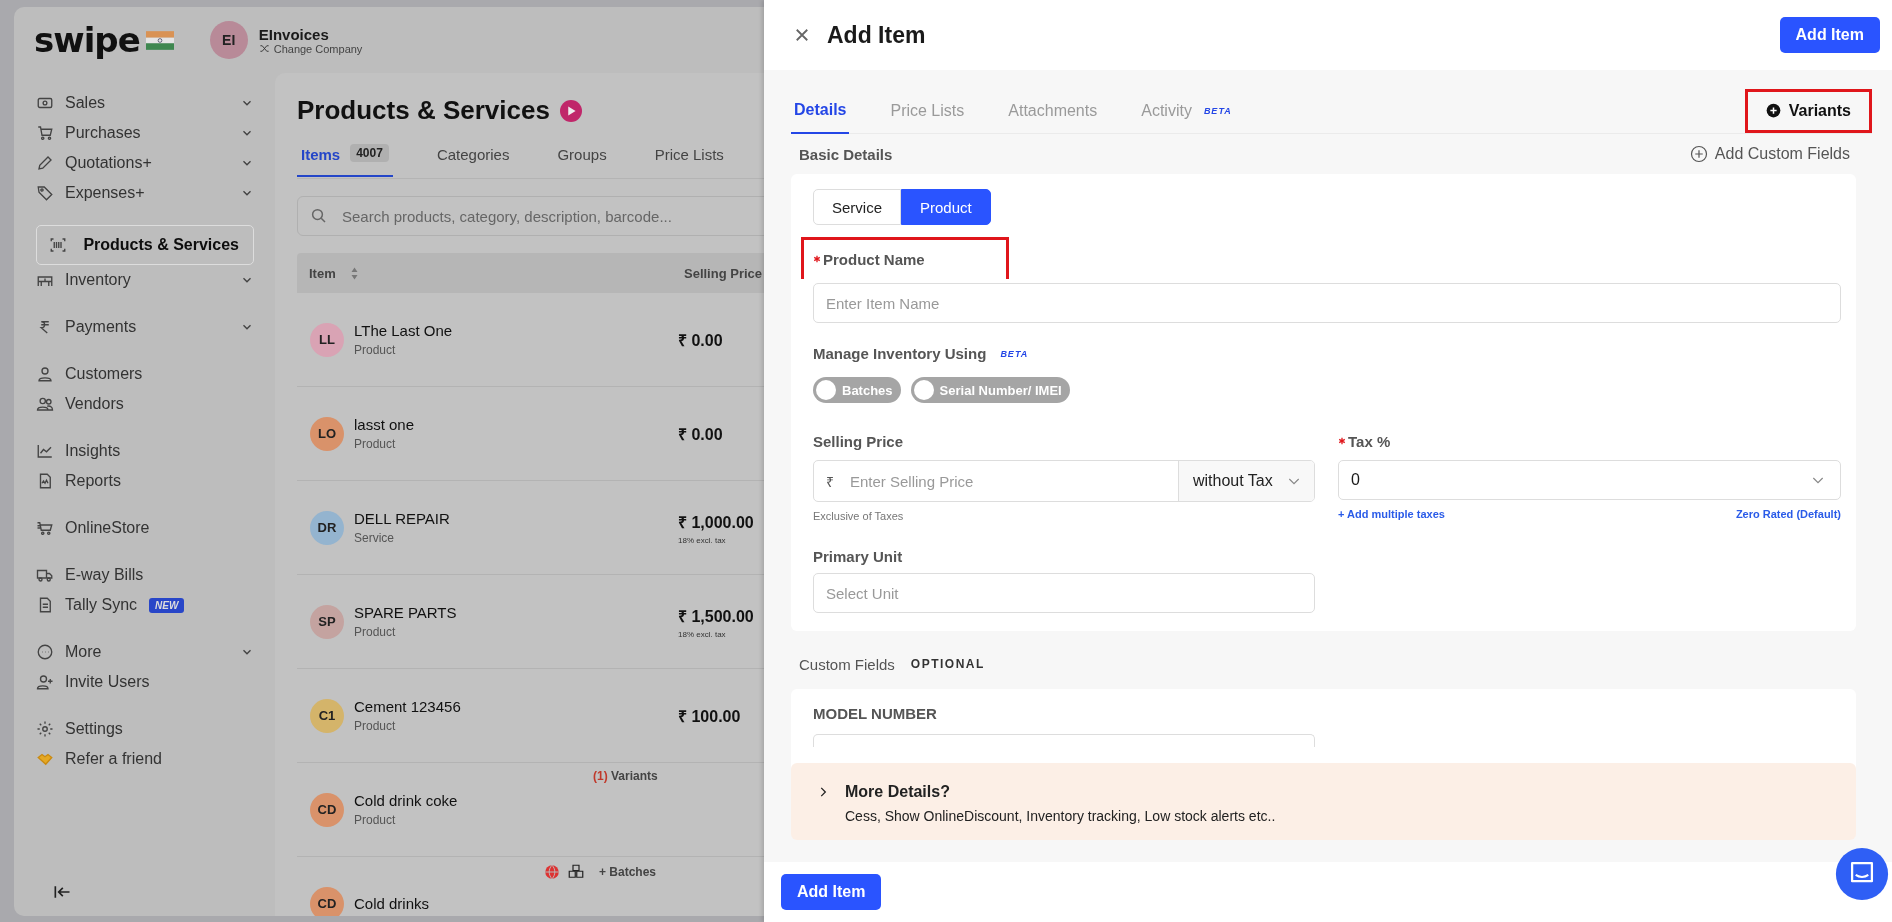 The height and width of the screenshot is (922, 1892). What do you see at coordinates (1186, 110) in the screenshot?
I see `tab: Activity BETA` at bounding box center [1186, 110].